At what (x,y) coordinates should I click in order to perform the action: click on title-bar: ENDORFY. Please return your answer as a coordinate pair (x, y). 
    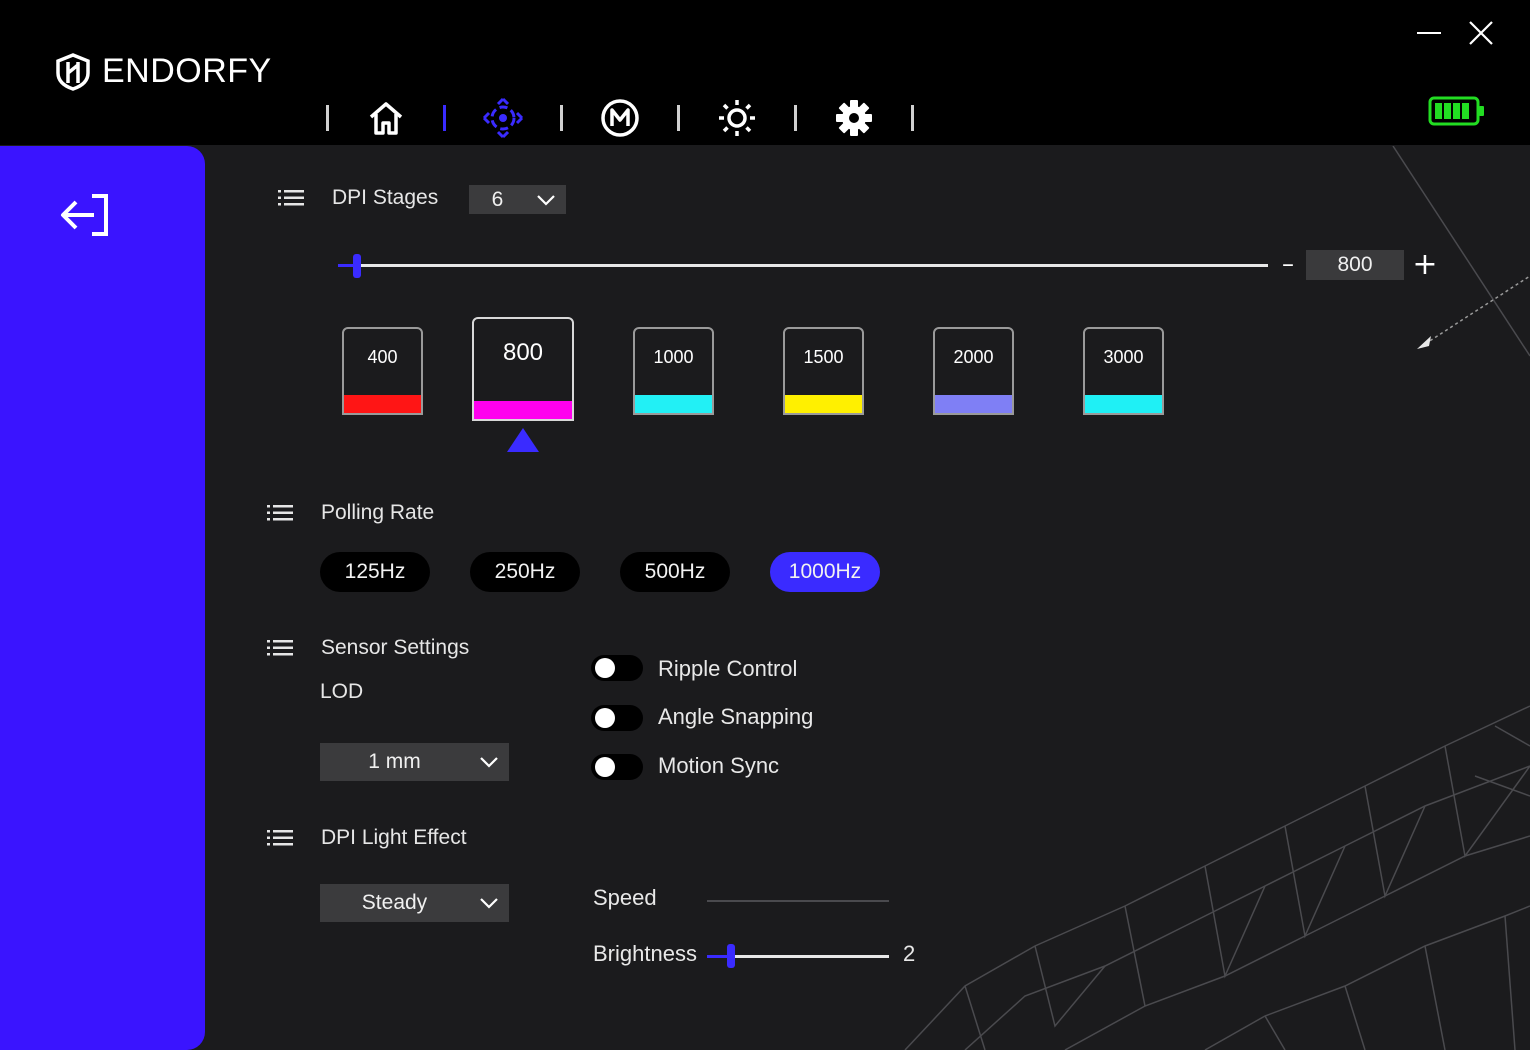
    Looking at the image, I should click on (765, 72).